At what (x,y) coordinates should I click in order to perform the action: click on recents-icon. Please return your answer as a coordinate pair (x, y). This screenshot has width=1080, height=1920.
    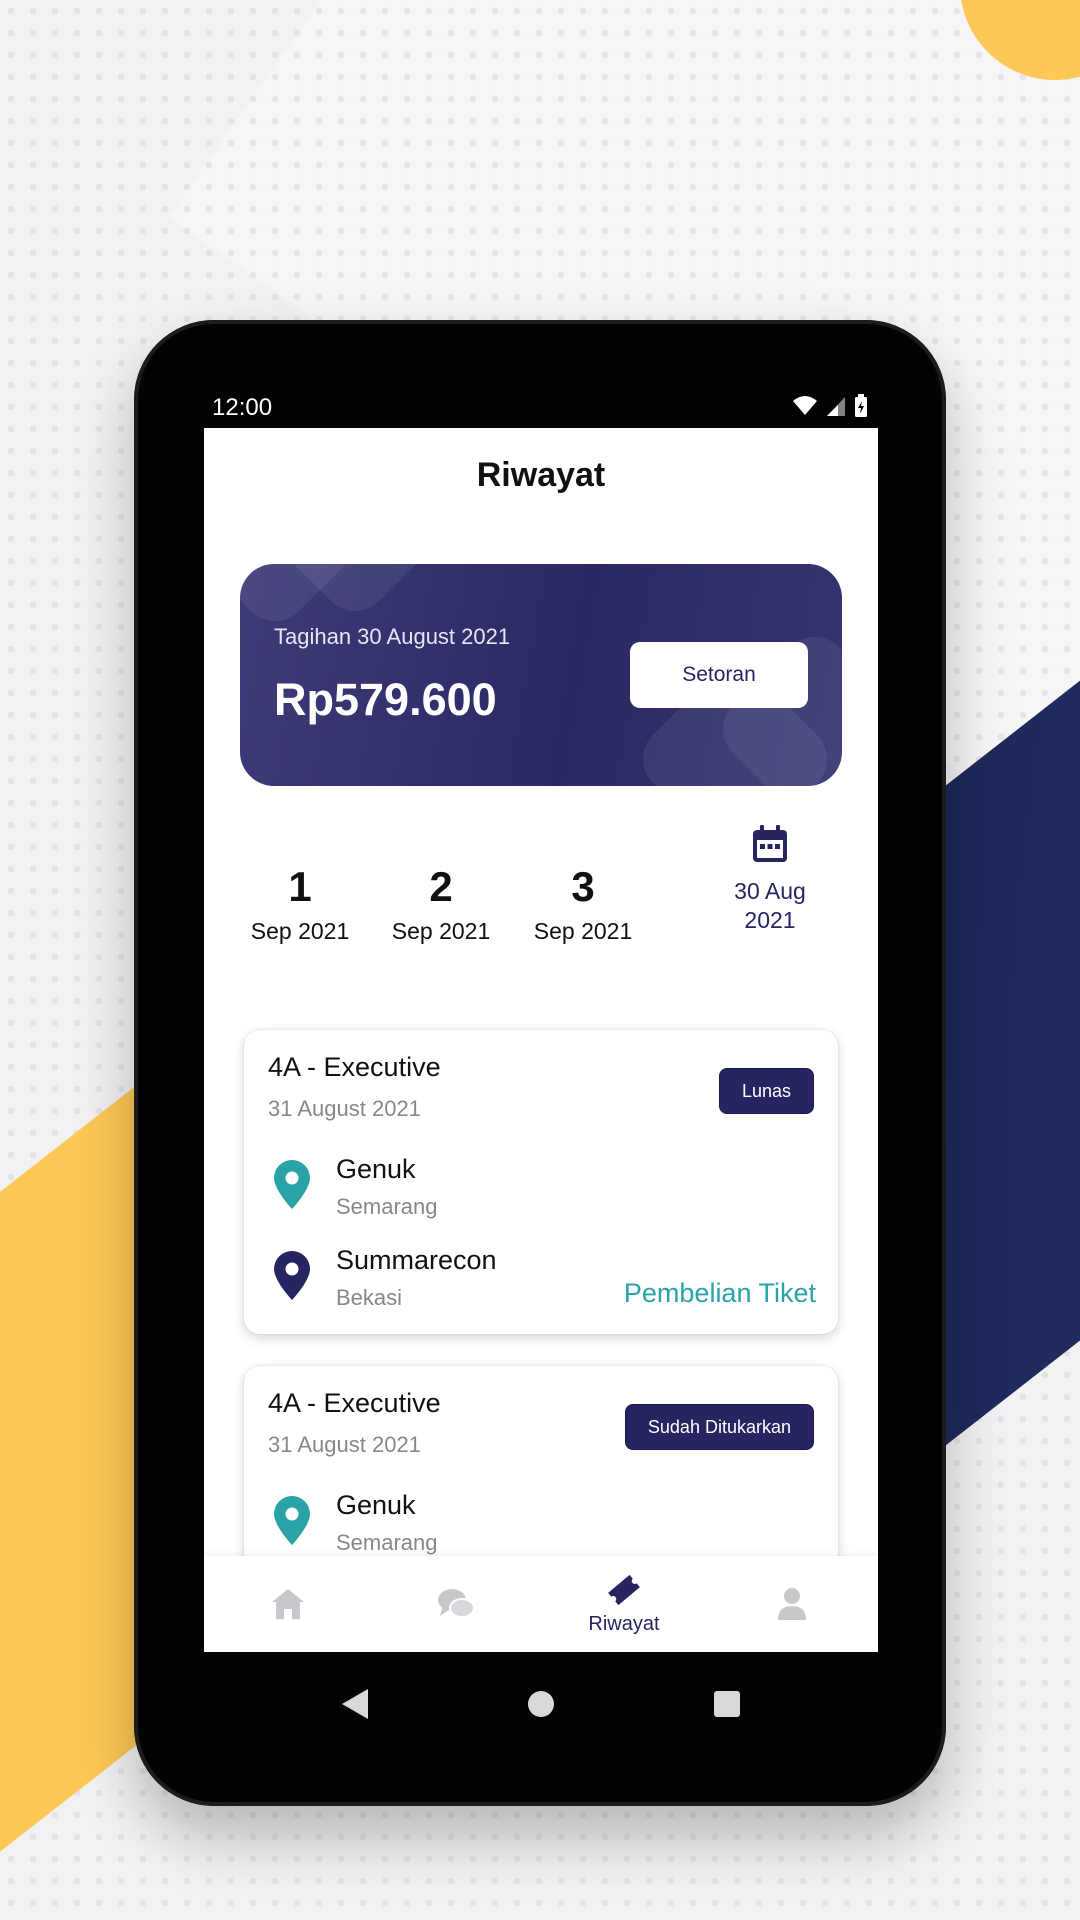
    Looking at the image, I should click on (727, 1704).